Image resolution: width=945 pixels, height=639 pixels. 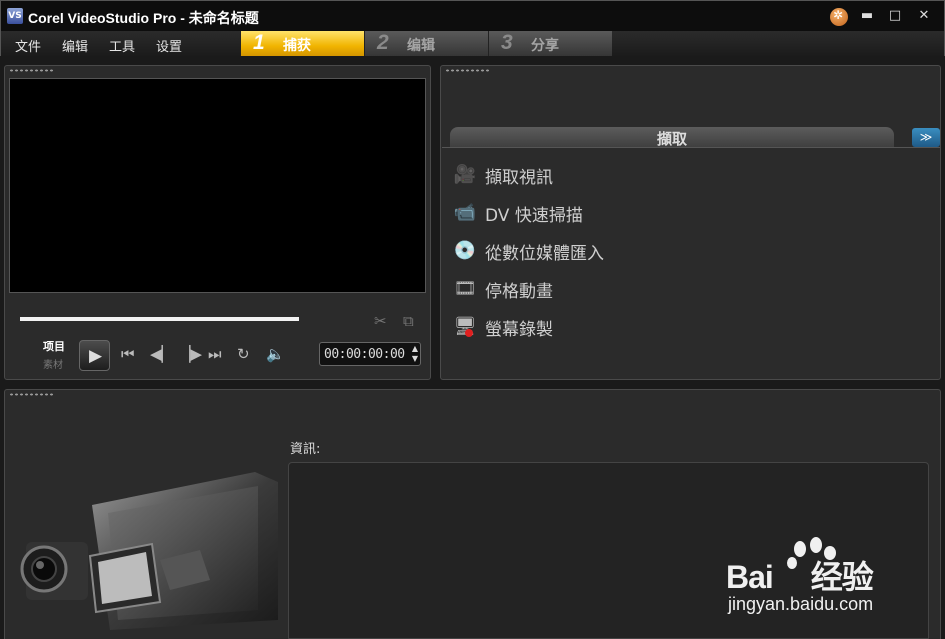 I want to click on option-label: DV 快速掃描, so click(x=534, y=216).